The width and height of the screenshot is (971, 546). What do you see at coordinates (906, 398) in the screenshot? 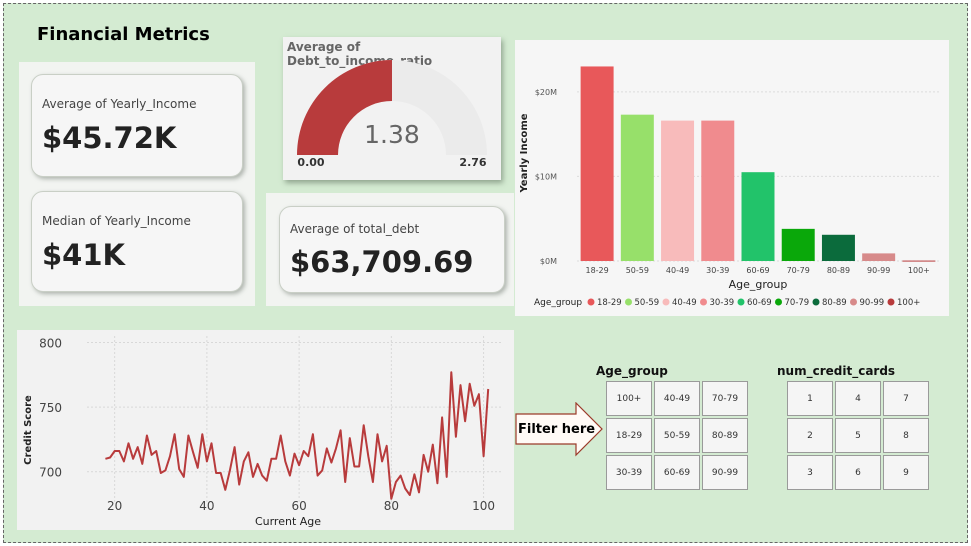
I see `cards-option-7: 7` at bounding box center [906, 398].